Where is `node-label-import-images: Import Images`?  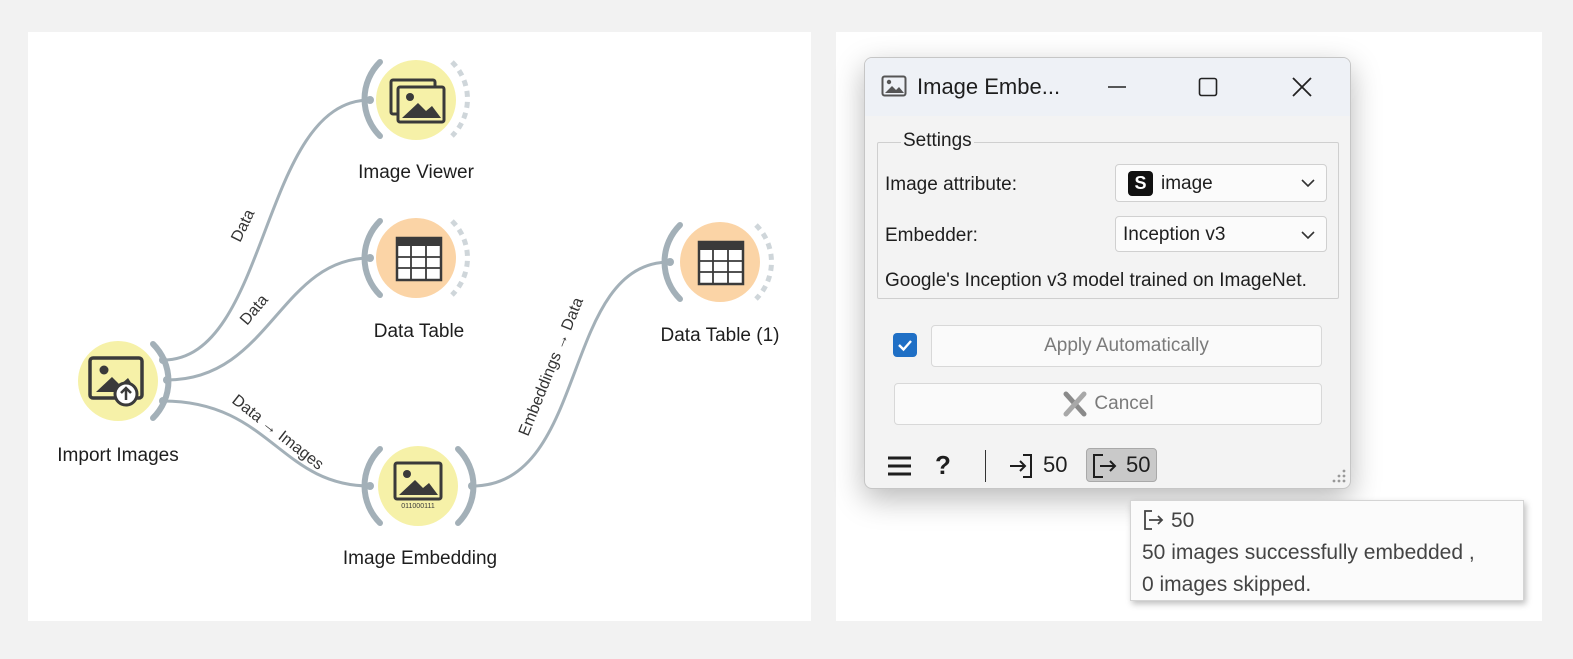
node-label-import-images: Import Images is located at coordinates (118, 455).